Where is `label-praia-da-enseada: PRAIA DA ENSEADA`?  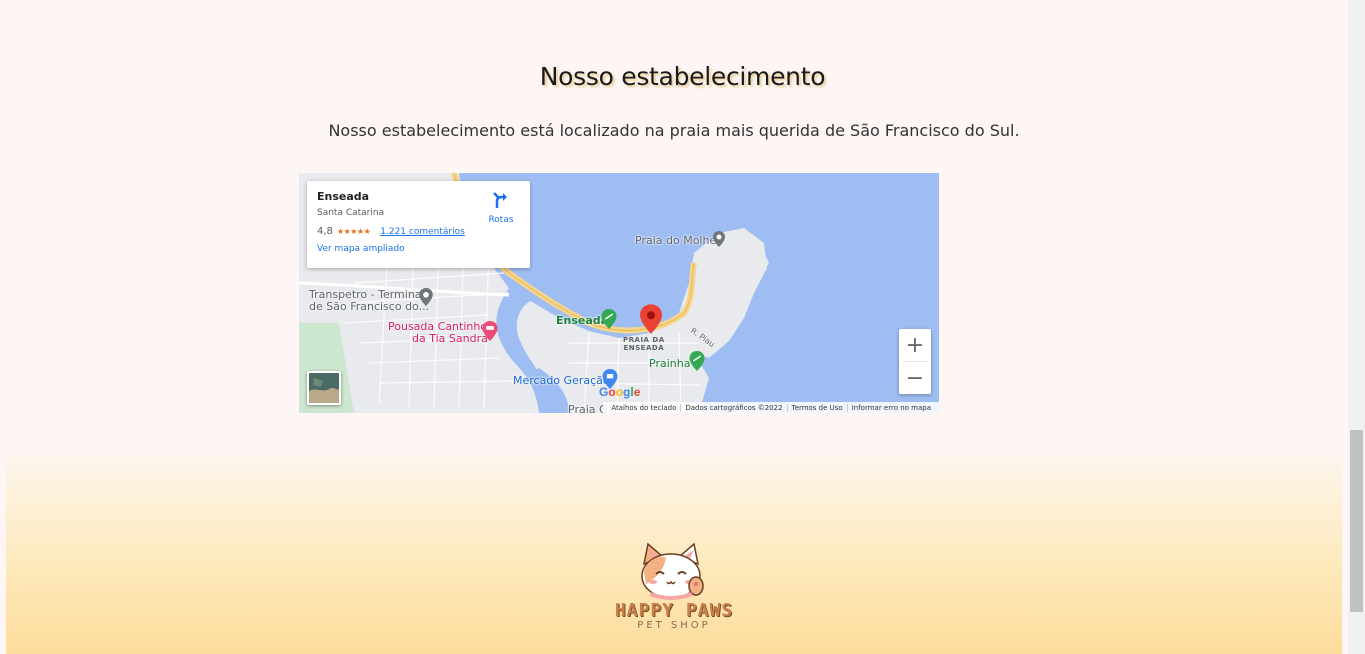
label-praia-da-enseada: PRAIA DA ENSEADA is located at coordinates (644, 344).